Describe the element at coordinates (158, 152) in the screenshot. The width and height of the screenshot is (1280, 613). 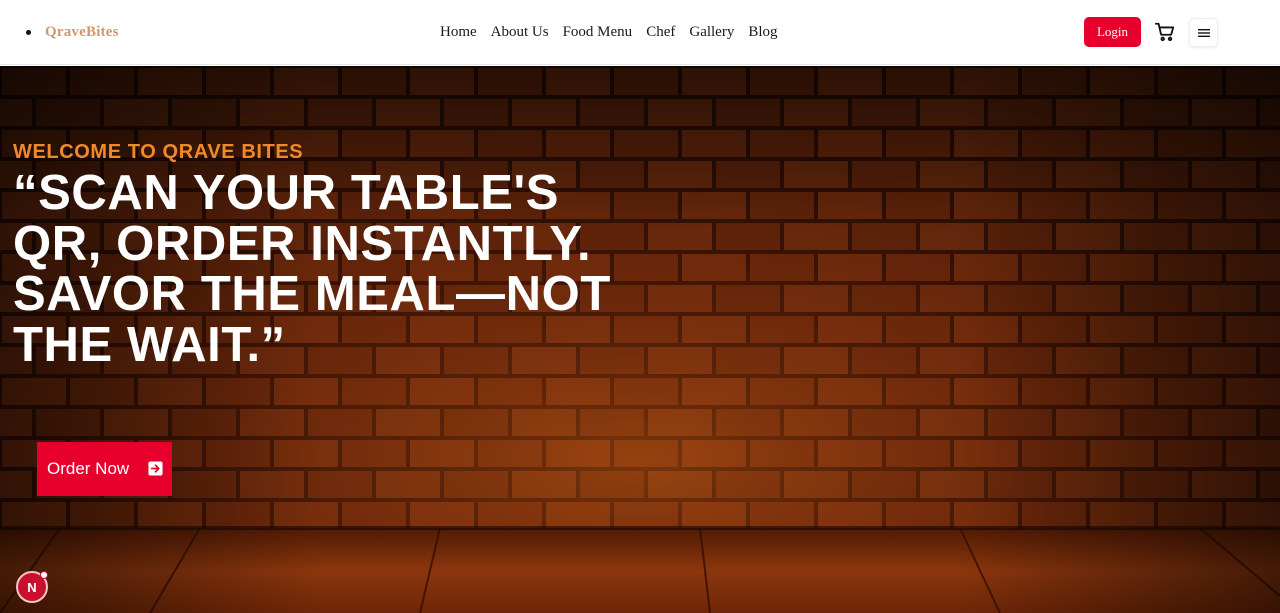
I see `hero-eyebrow: WELCOME TO QRAVE BITES` at that location.